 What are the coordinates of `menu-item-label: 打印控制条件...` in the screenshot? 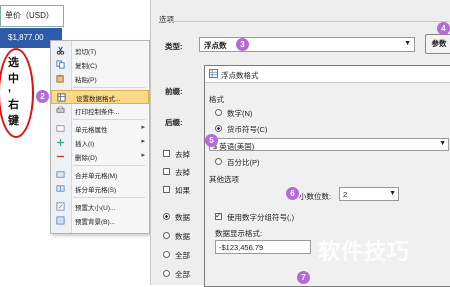 It's located at (97, 112).